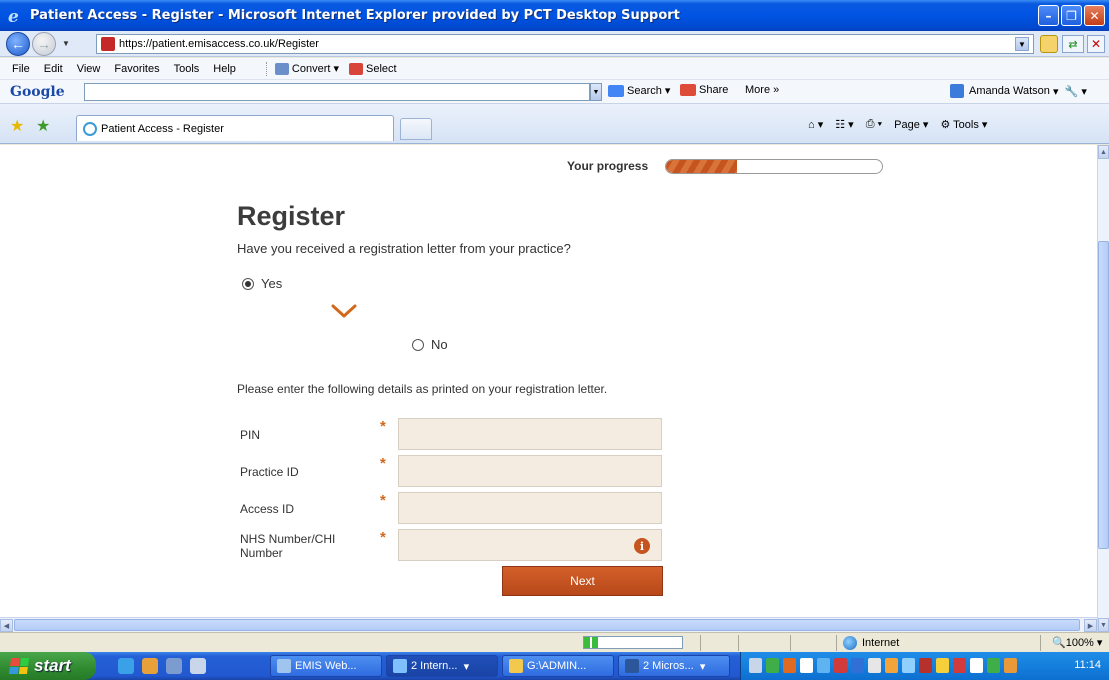 The width and height of the screenshot is (1109, 680). What do you see at coordinates (1103, 395) in the screenshot?
I see `vertical-scroll-thumb` at bounding box center [1103, 395].